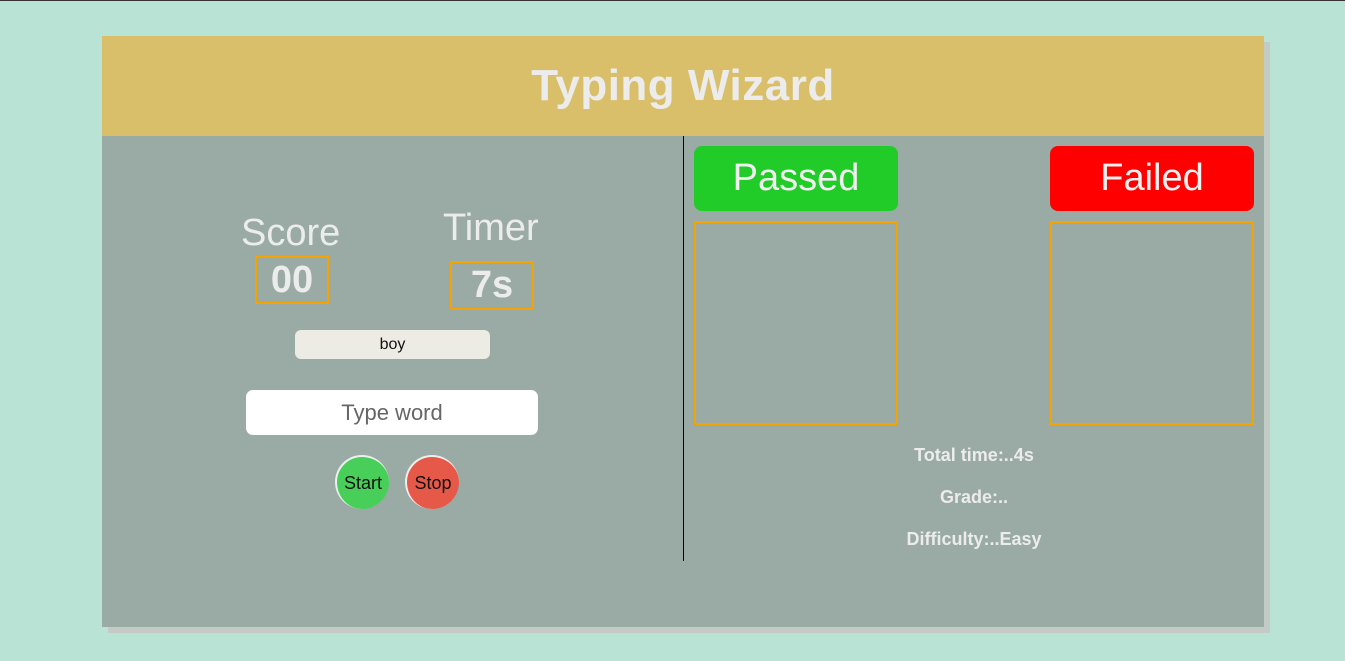 The image size is (1345, 661). What do you see at coordinates (392, 412) in the screenshot?
I see `type-word-input` at bounding box center [392, 412].